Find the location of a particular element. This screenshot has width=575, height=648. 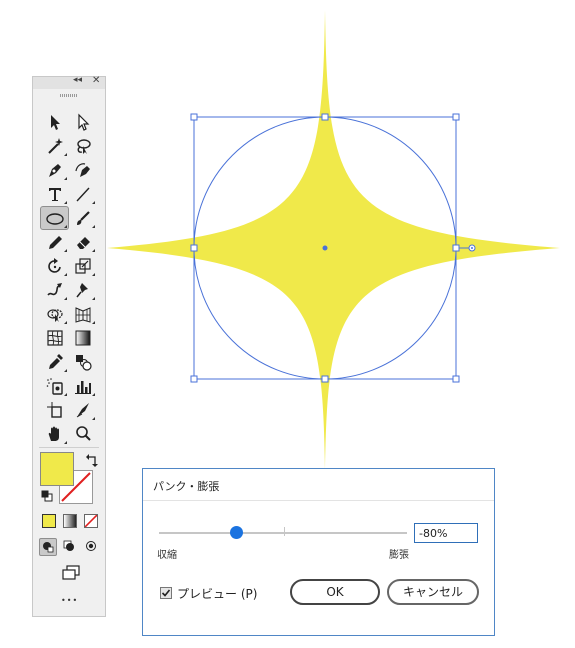

warp-tool is located at coordinates (55, 290).